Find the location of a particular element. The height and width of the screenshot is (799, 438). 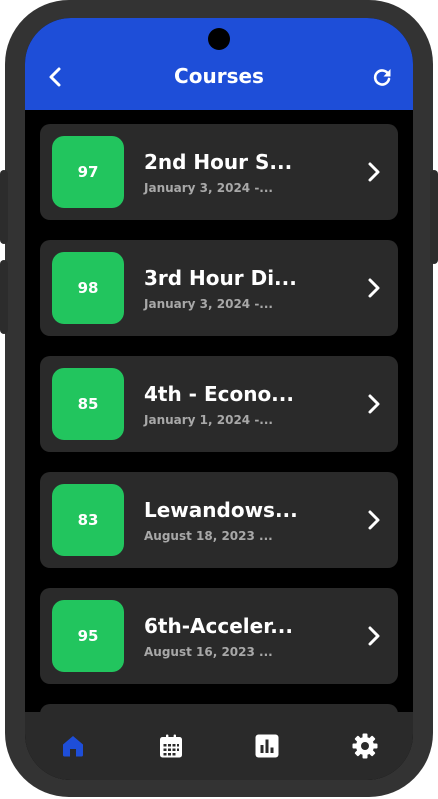

grade-badge: 97 is located at coordinates (88, 172).